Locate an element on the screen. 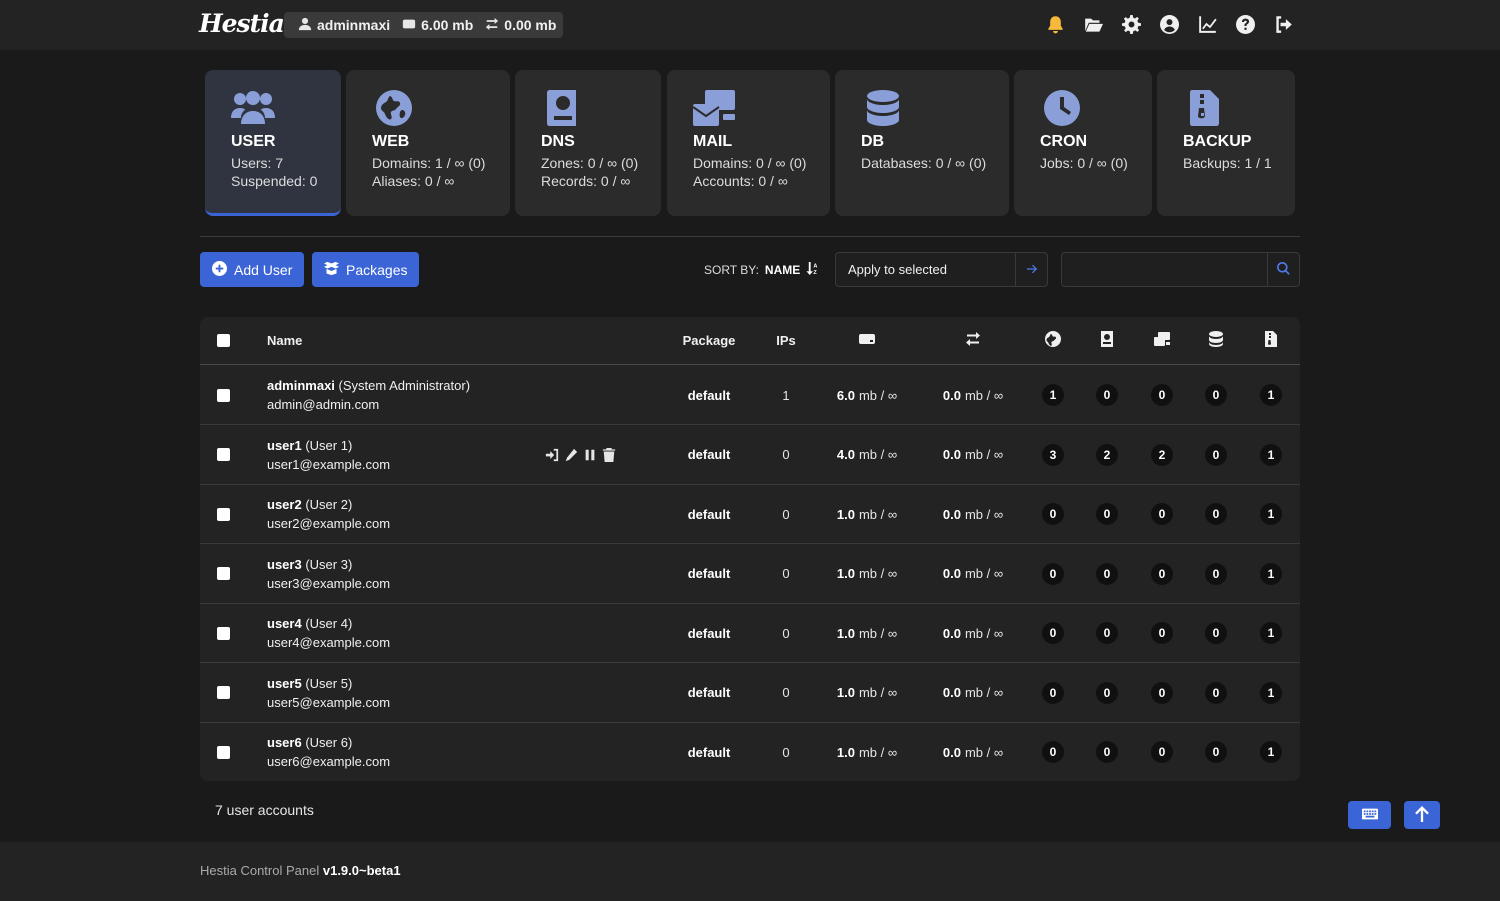  user-name-line: user5 (User 5) is located at coordinates (328, 683).